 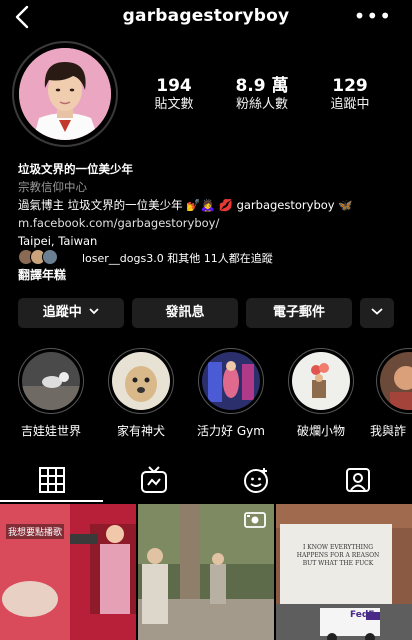 I want to click on post-thumbnail: 我想要點播歌, so click(x=68, y=572).